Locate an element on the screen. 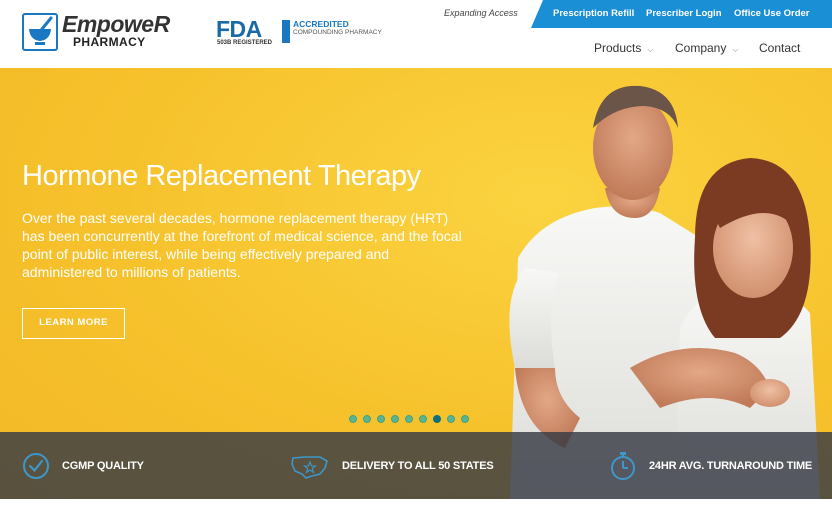  tagline: Expanding Access is located at coordinates (481, 13).